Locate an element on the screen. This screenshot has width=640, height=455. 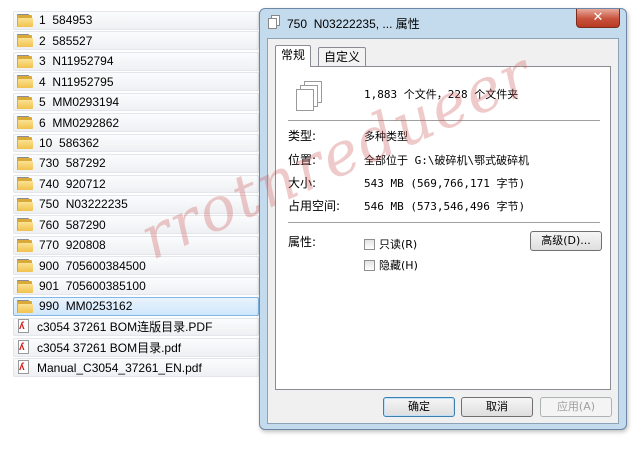
list-item: 5 MM0293194 is located at coordinates (136, 102).